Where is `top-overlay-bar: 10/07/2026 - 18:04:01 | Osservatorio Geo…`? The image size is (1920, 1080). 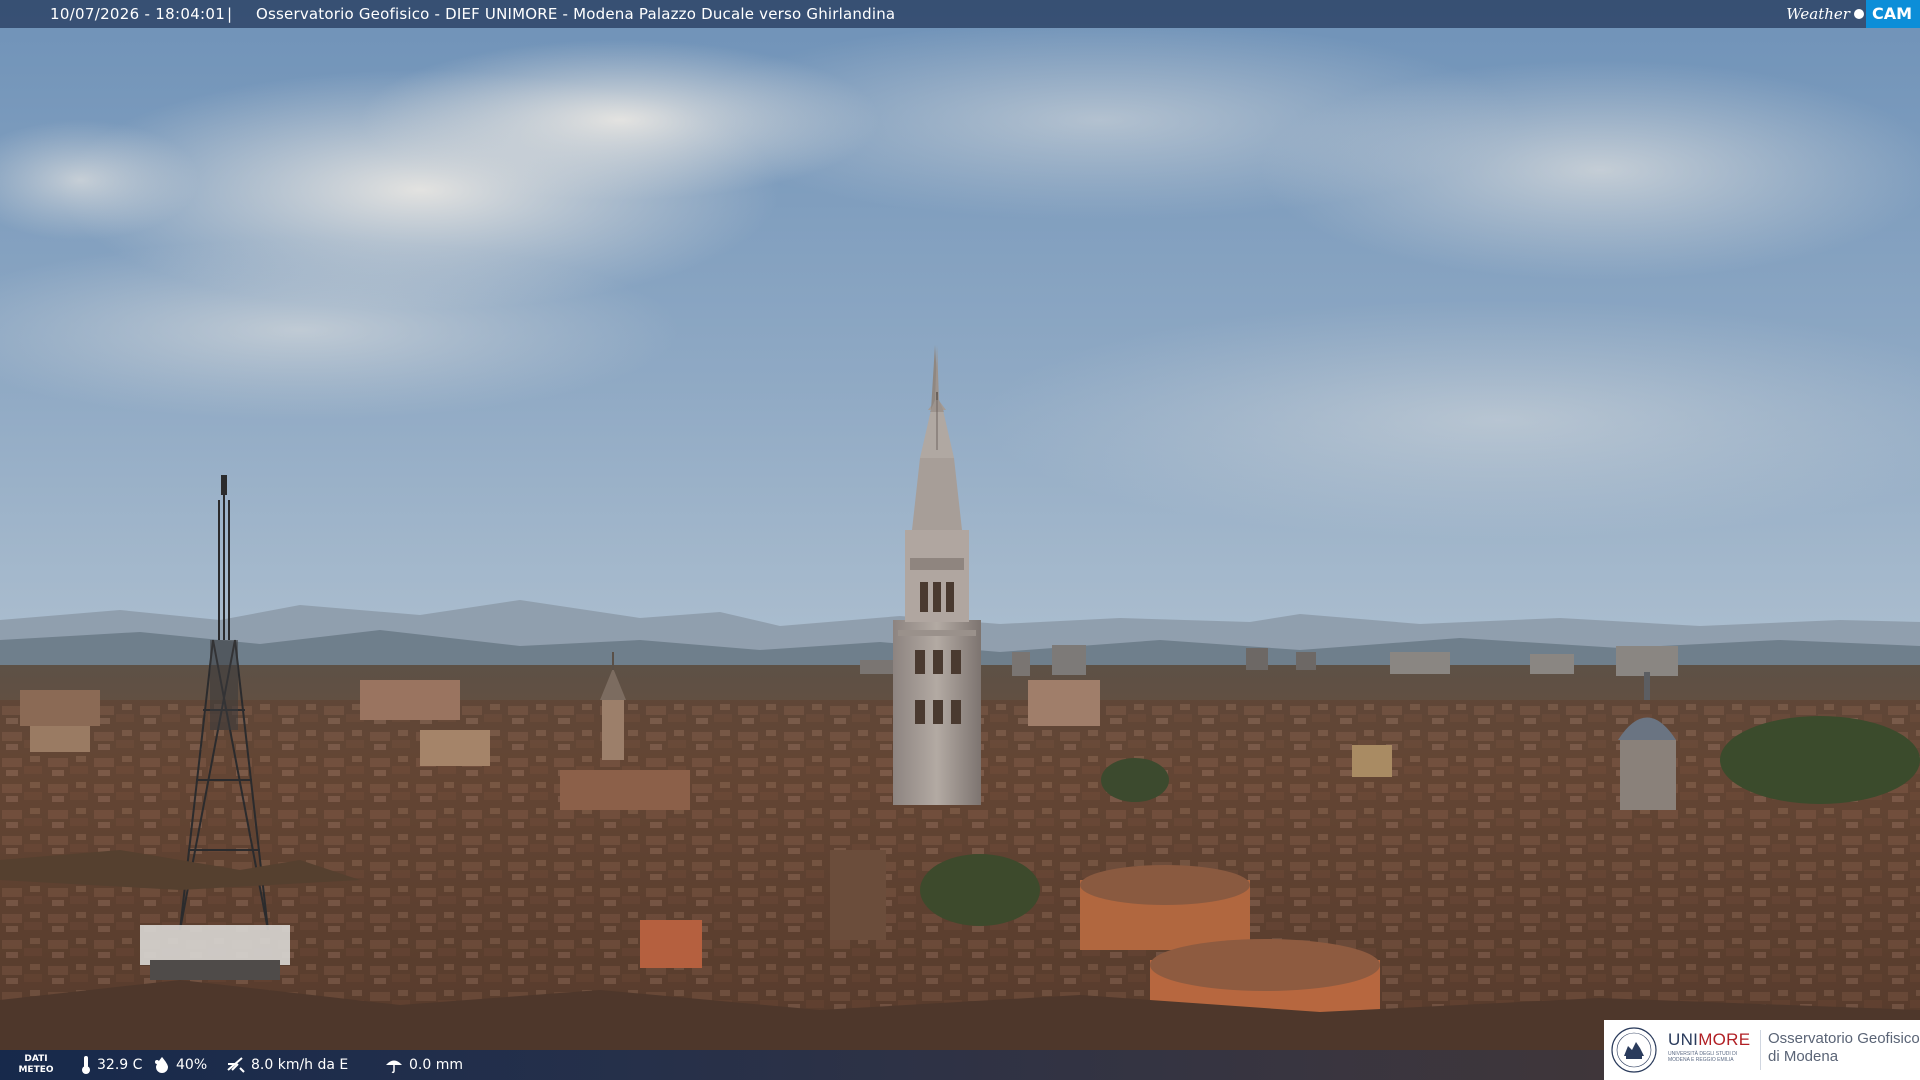
top-overlay-bar: 10/07/2026 - 18:04:01 | Osservatorio Geo… is located at coordinates (960, 14).